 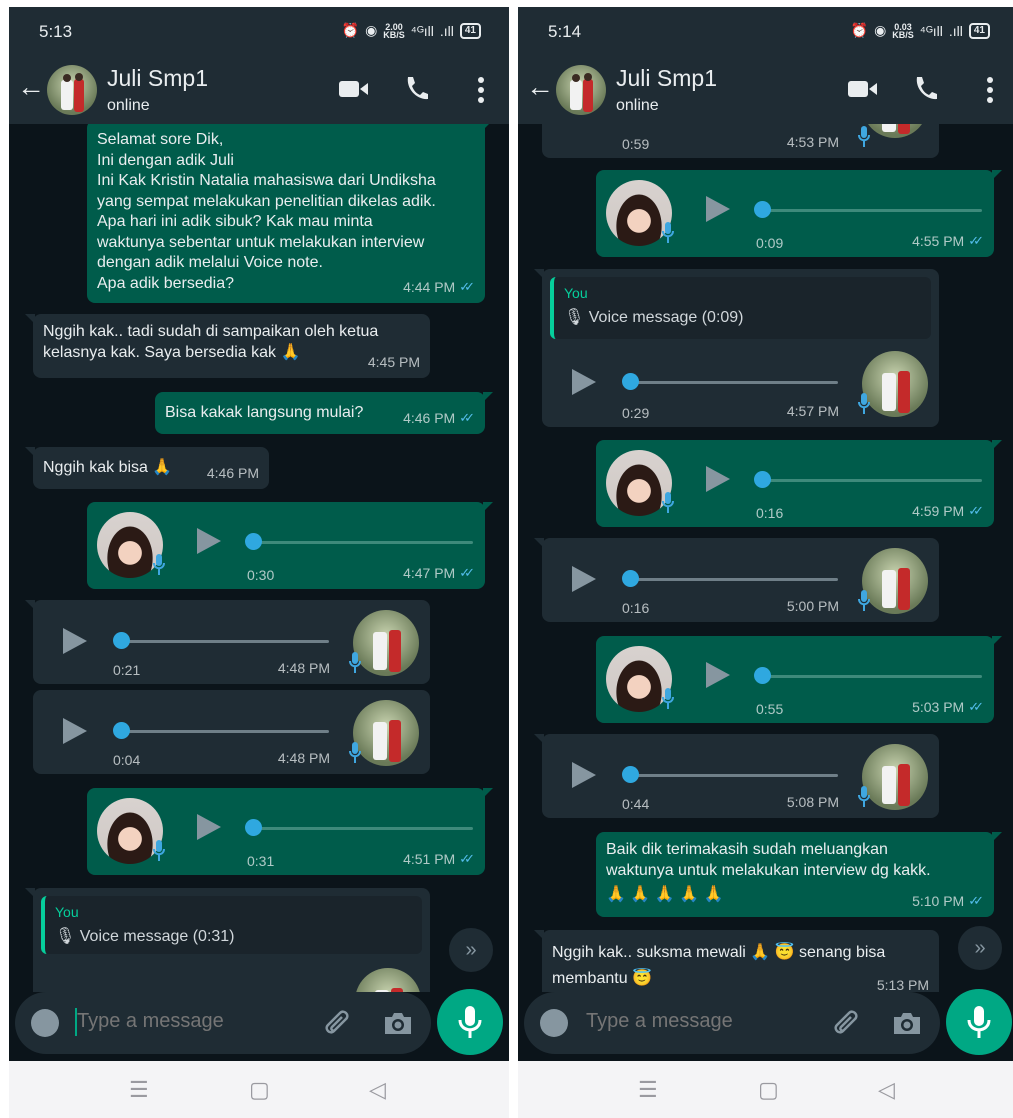 What do you see at coordinates (439, 573) in the screenshot?
I see `message-meta: 4:47 PM ✓✓` at bounding box center [439, 573].